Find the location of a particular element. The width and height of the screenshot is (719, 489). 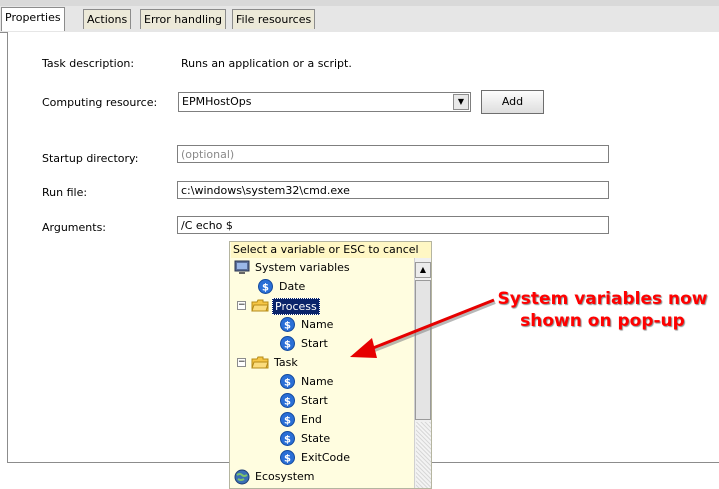

variable-tree: System variables $ Date − Process $ Name is located at coordinates (322, 373).